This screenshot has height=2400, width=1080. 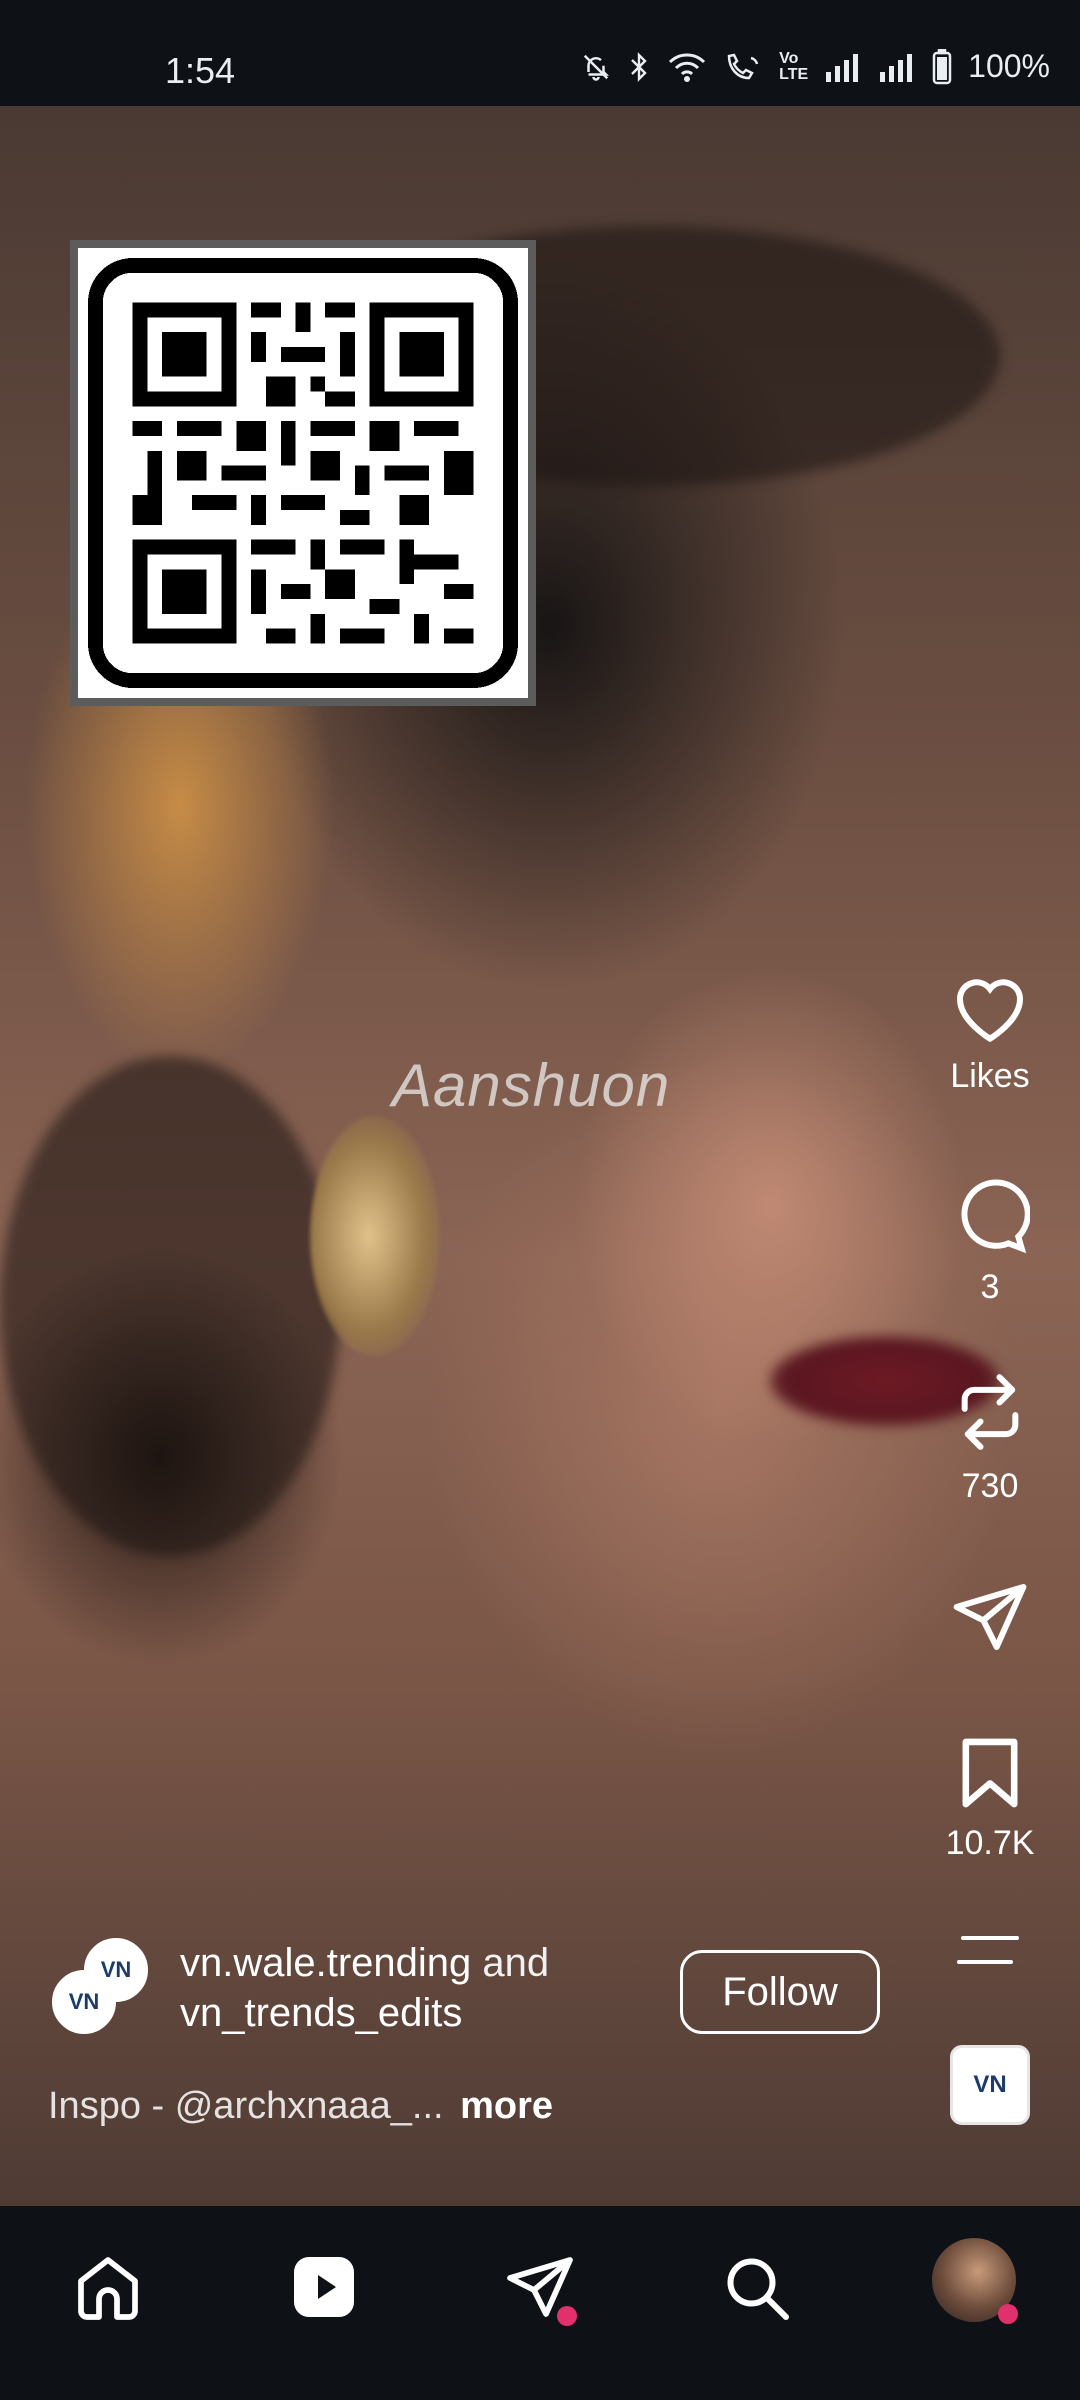 I want to click on profile-notification-dot, so click(x=1008, y=2314).